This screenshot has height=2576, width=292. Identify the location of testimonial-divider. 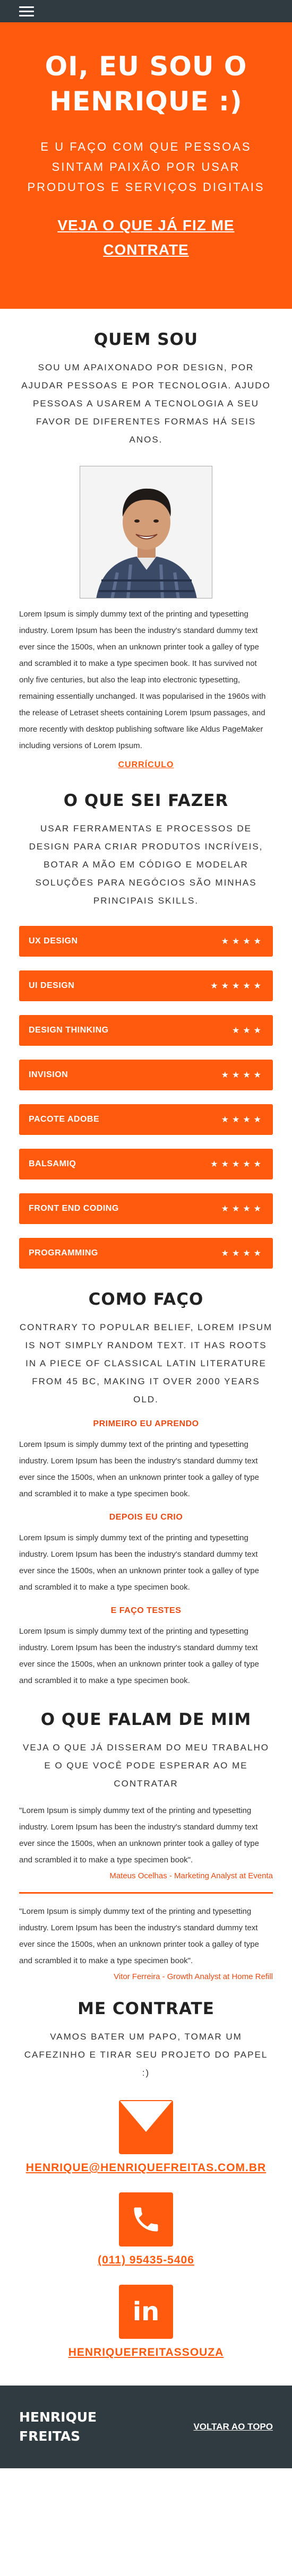
(146, 1893).